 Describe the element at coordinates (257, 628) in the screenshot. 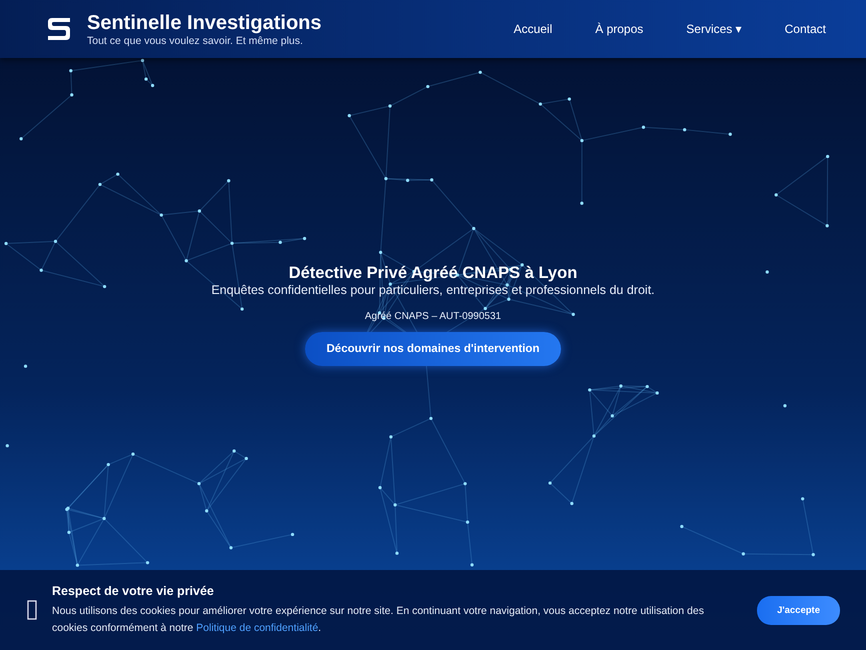

I see `privacy-link: Politique de confidentialité` at that location.